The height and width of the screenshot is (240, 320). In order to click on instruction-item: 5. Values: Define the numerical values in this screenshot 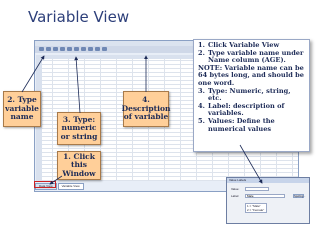, I will do `click(236, 124)`.